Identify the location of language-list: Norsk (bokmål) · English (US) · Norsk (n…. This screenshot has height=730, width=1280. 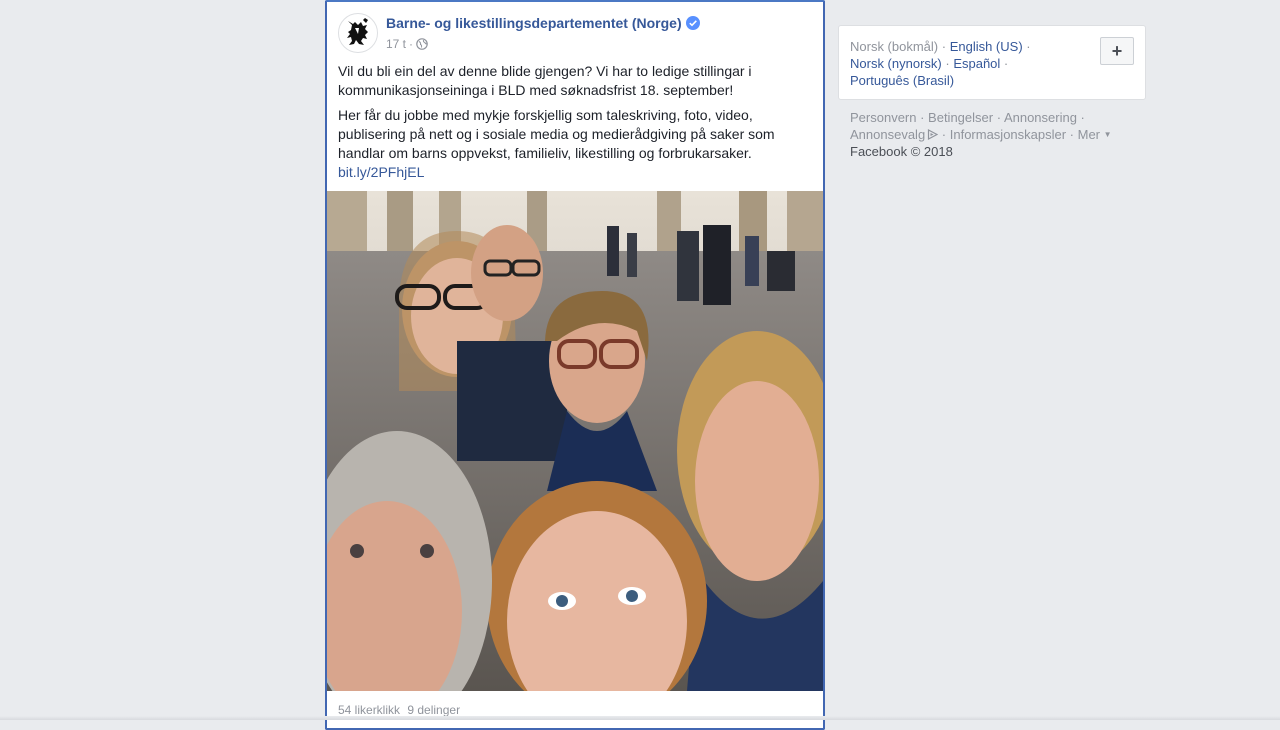
(940, 63).